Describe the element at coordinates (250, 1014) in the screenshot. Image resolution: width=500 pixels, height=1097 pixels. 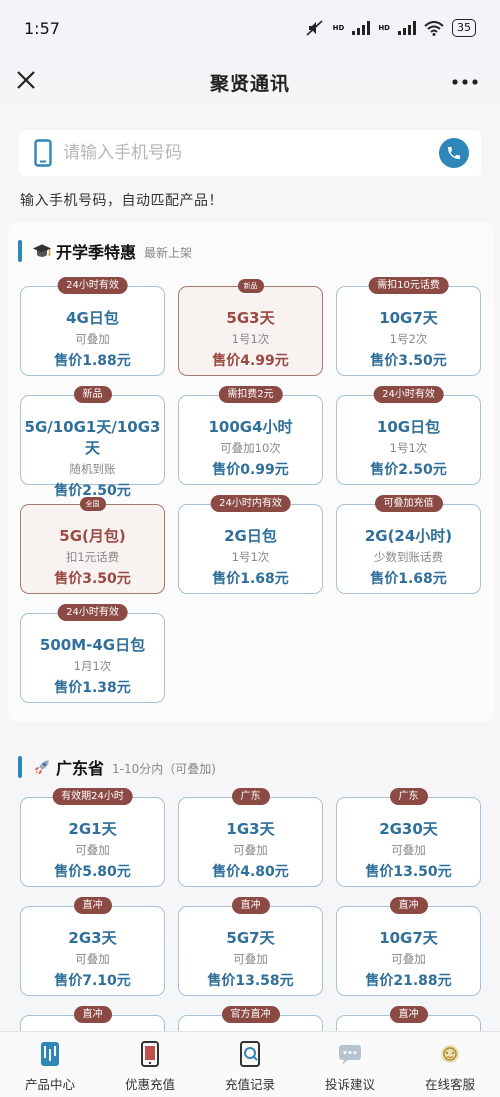
I see `product-badge: 官方直冲` at that location.